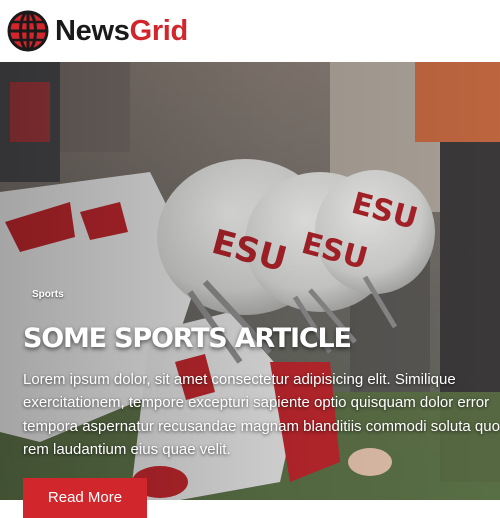 Image resolution: width=500 pixels, height=518 pixels. Describe the element at coordinates (159, 30) in the screenshot. I see `logo-word-grid: Grid` at that location.